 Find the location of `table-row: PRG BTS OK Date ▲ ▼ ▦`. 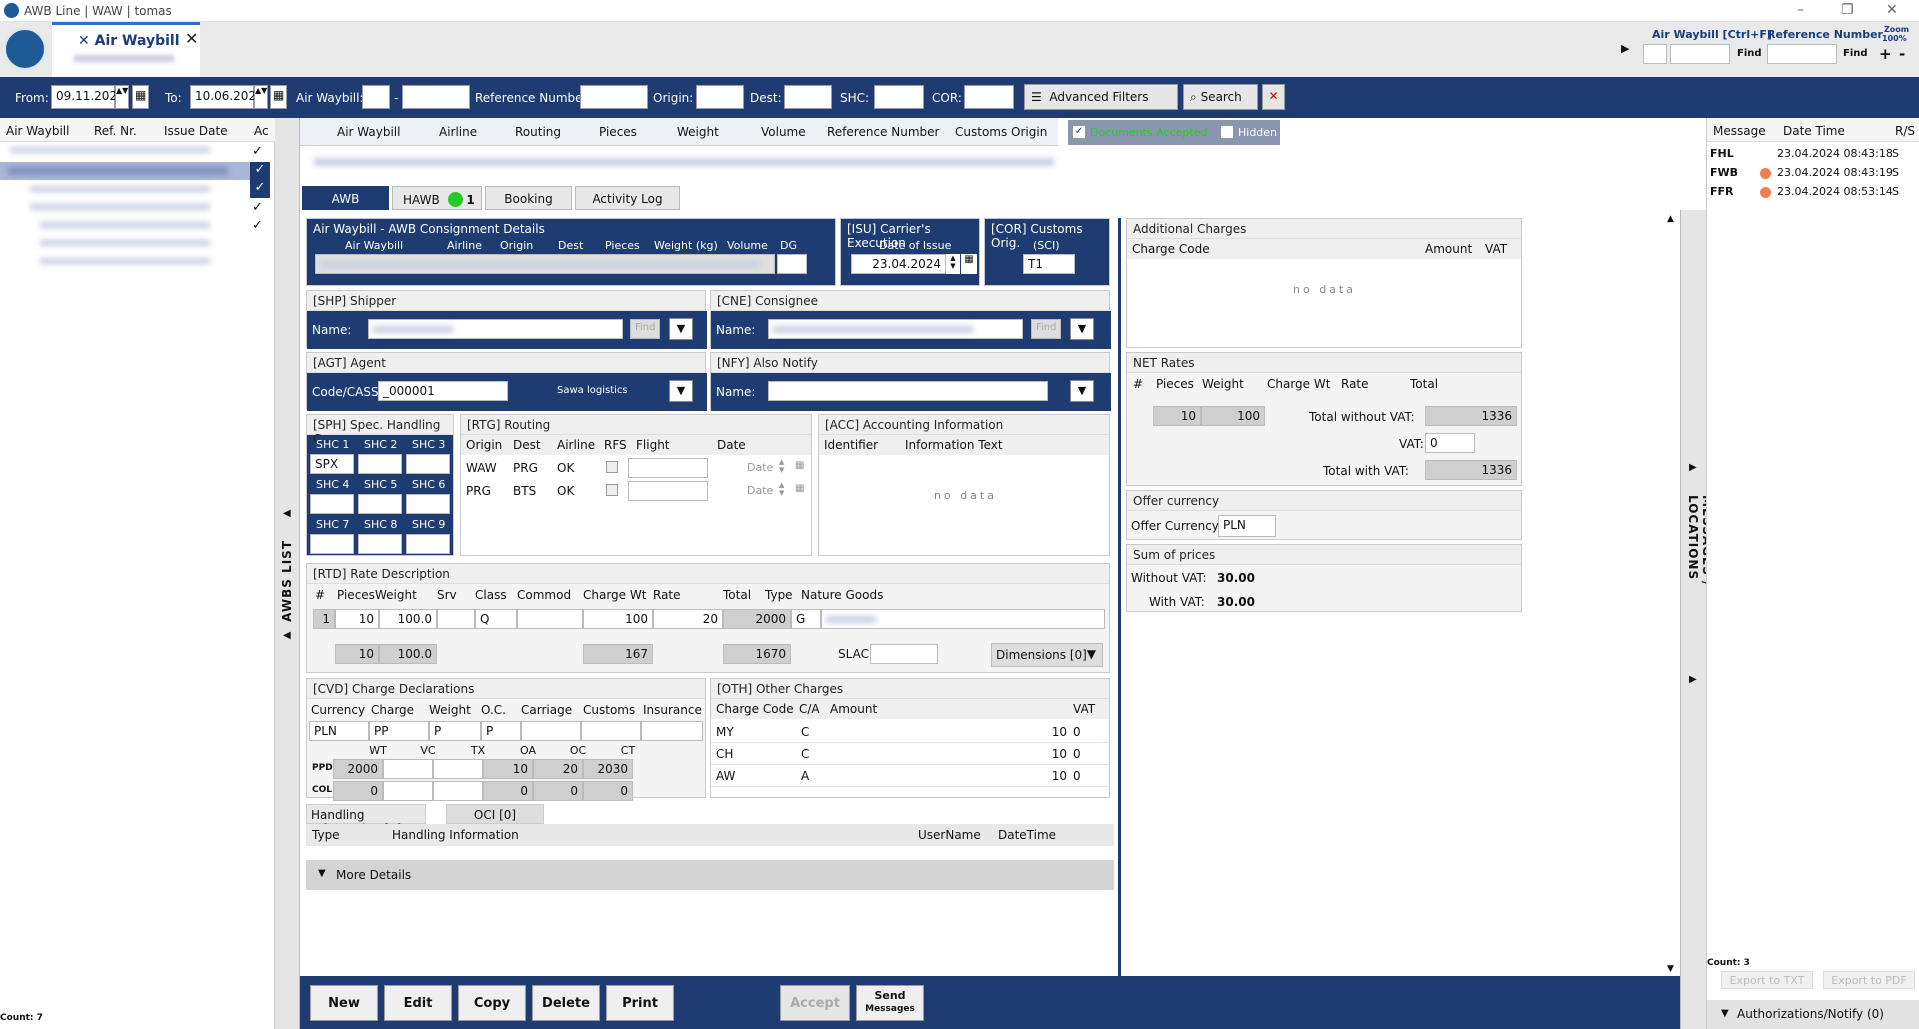

table-row: PRG BTS OK Date ▲ ▼ ▦ is located at coordinates (636, 491).